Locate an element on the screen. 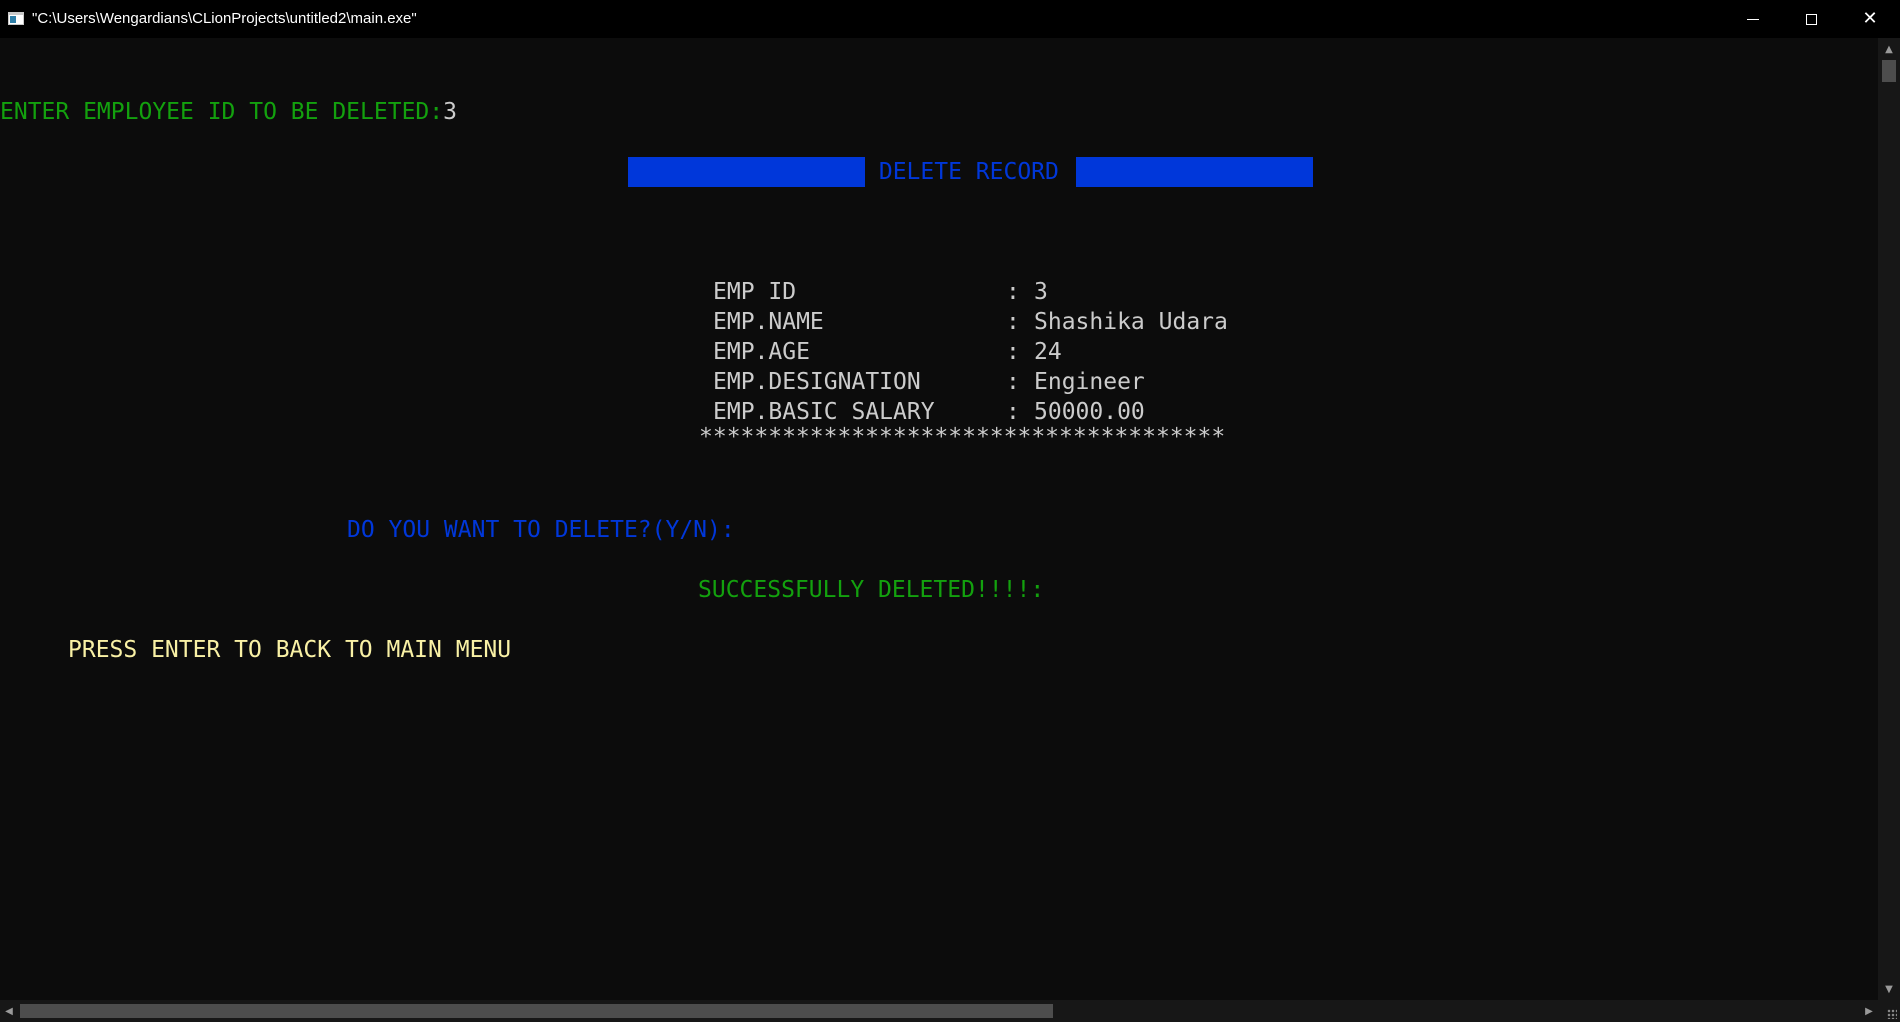  minimize-icon is located at coordinates (1753, 19).